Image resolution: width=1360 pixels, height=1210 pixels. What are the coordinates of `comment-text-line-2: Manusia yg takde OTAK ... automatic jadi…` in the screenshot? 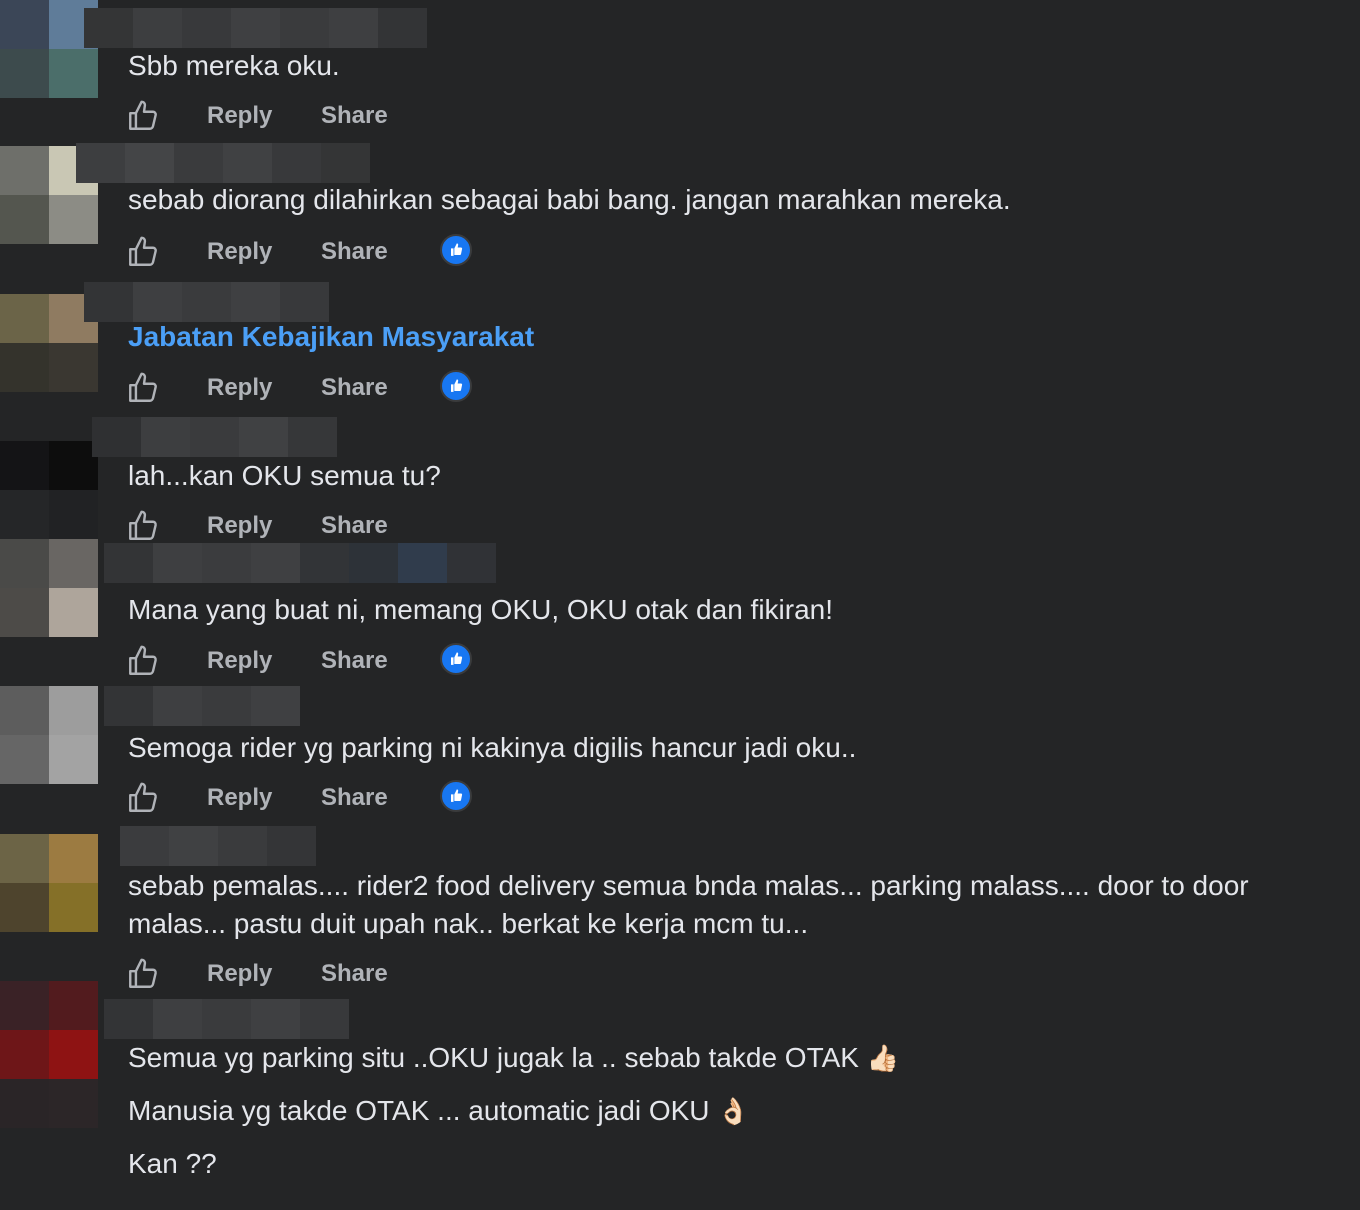 It's located at (439, 1111).